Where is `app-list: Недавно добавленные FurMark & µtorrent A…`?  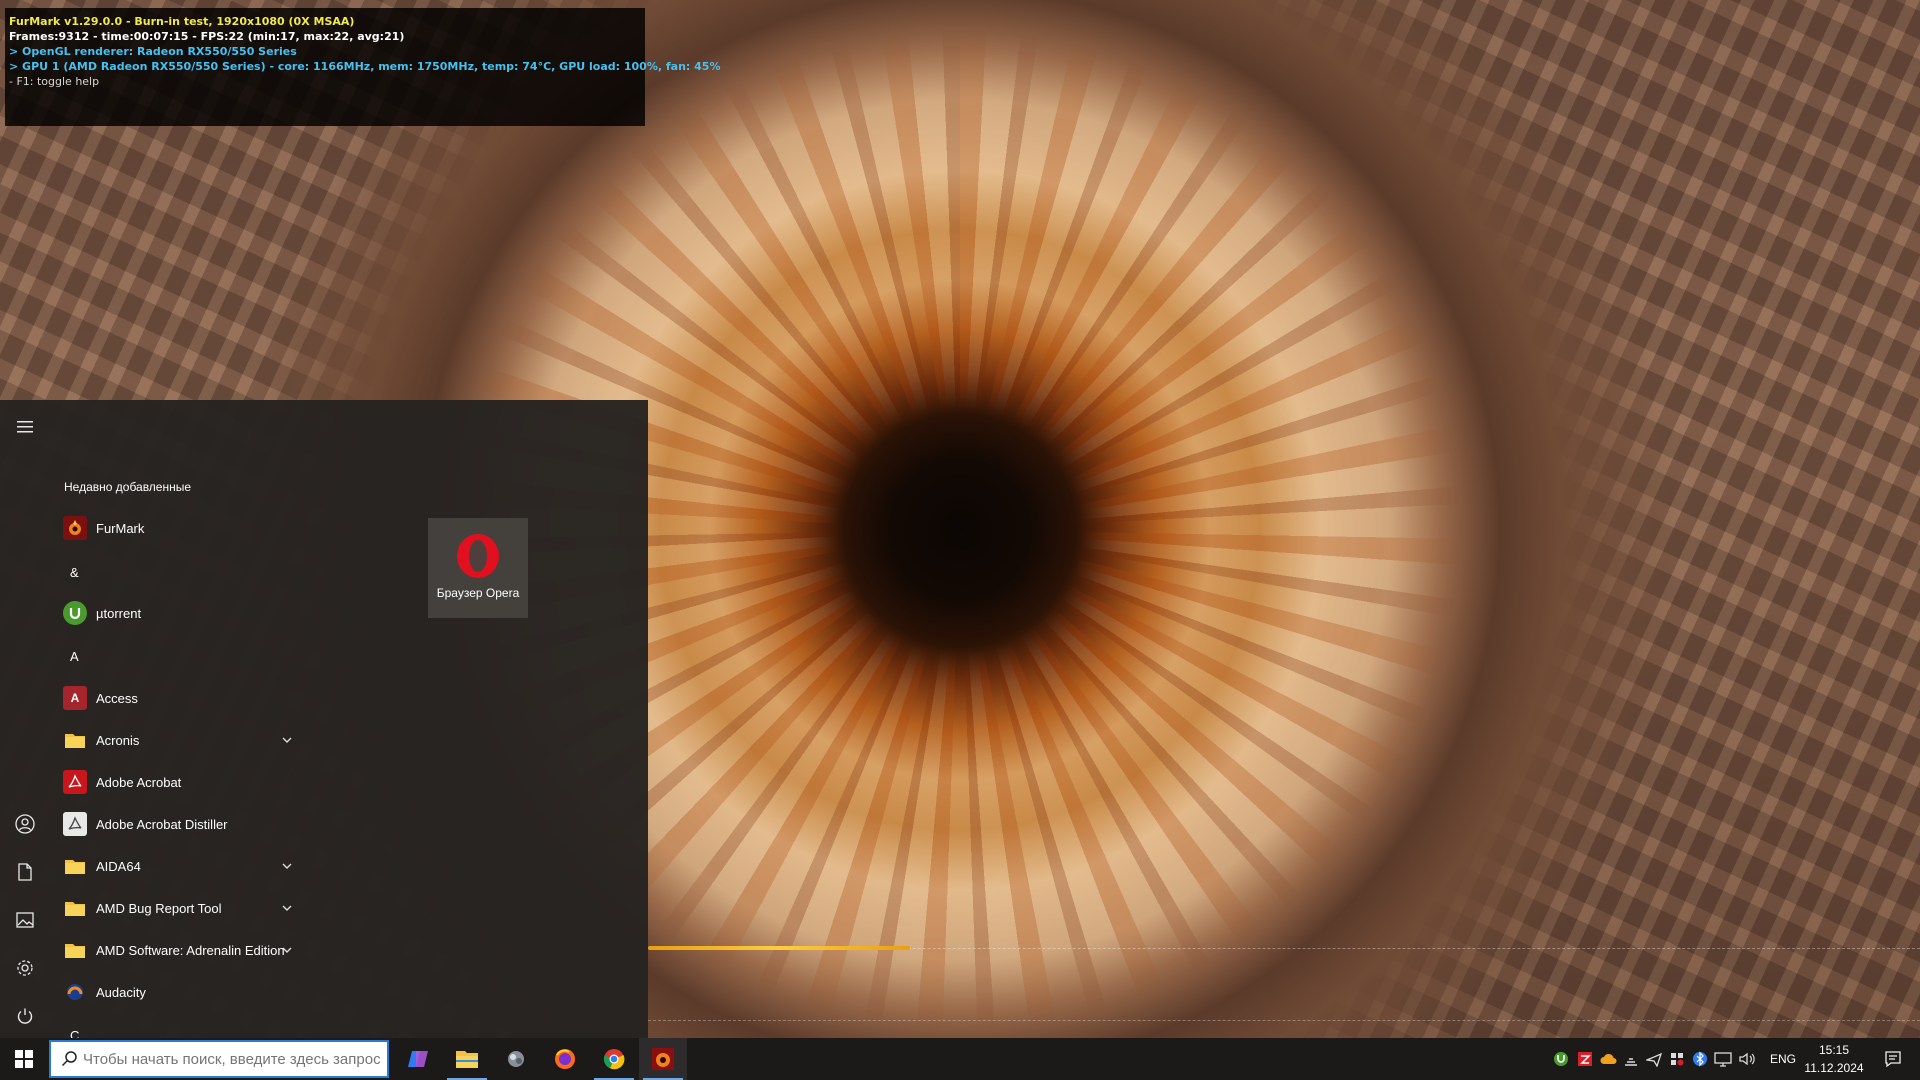 app-list: Недавно добавленные FurMark & µtorrent A… is located at coordinates (180, 719).